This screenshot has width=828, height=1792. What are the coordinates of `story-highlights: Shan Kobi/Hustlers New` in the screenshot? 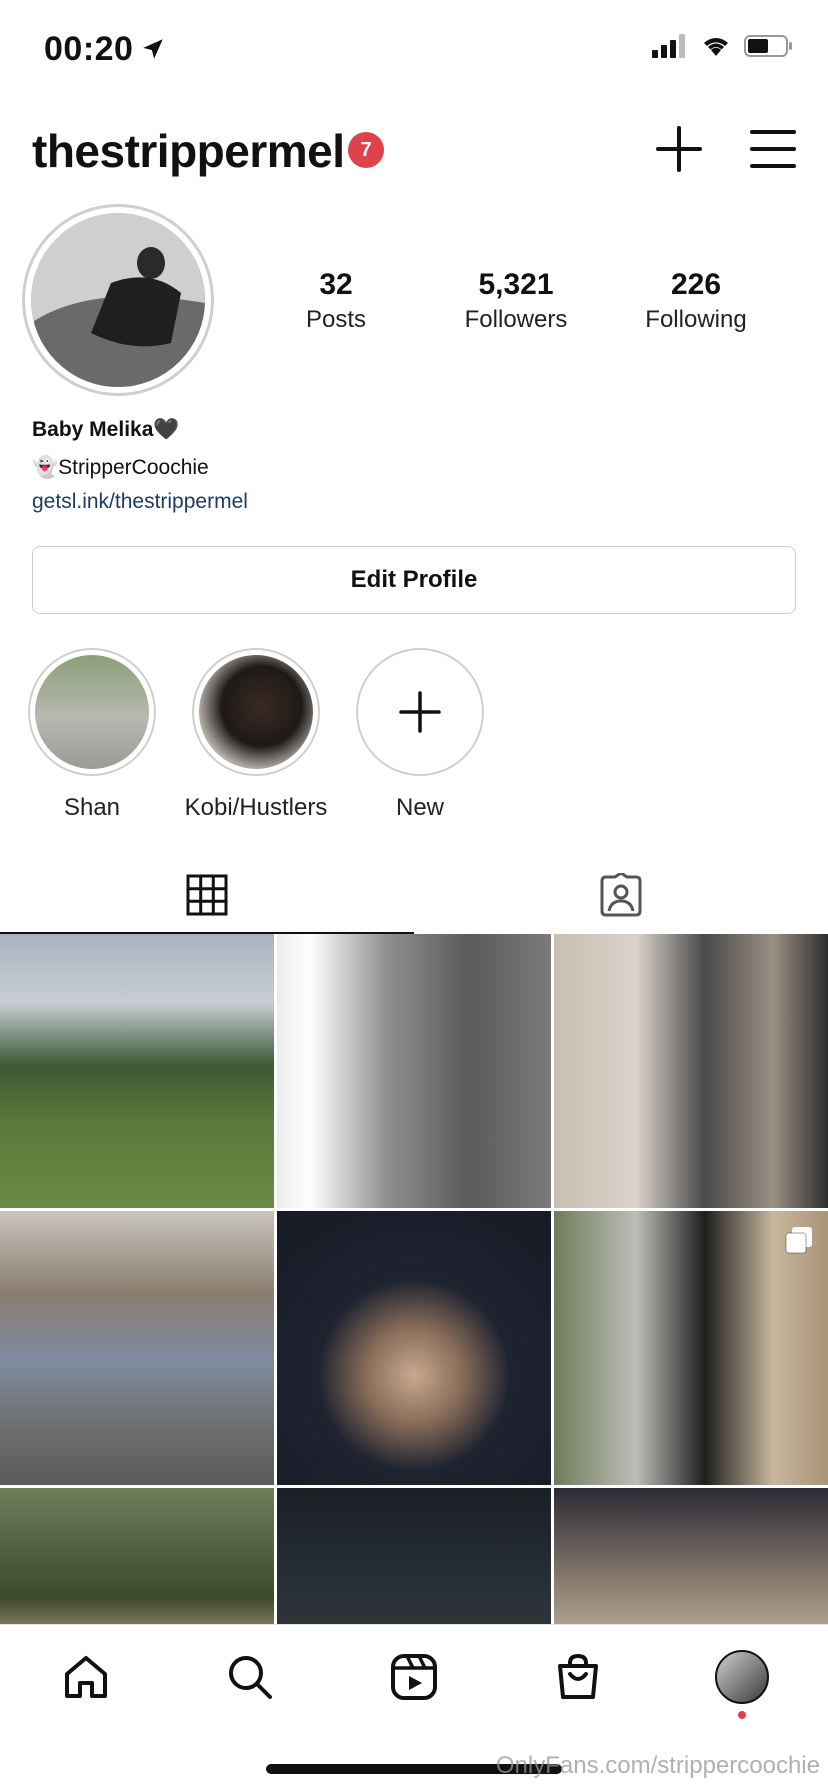 It's located at (414, 734).